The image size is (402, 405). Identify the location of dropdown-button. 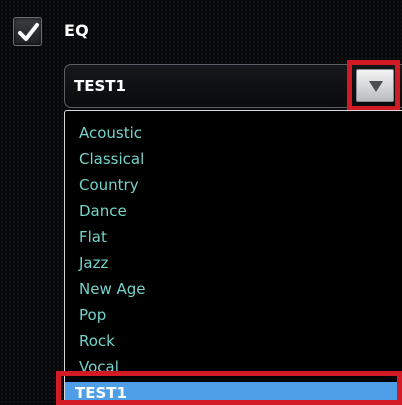
(375, 85).